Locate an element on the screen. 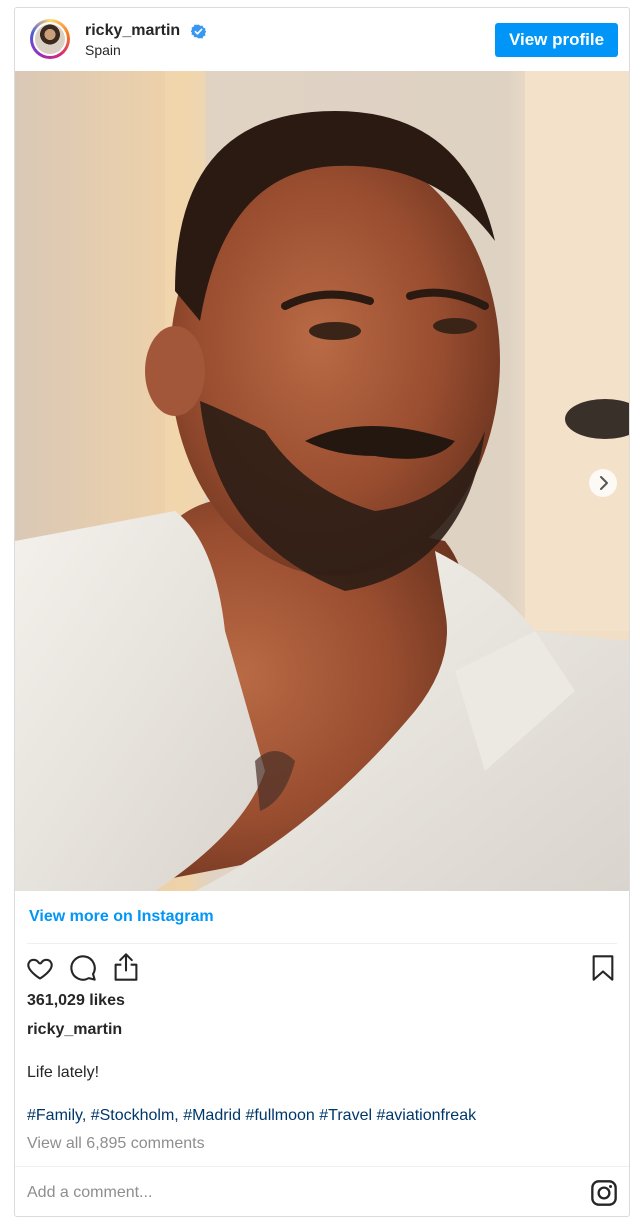 The image size is (640, 1228). view-all-comments-link: View all 6,895 comments is located at coordinates (116, 1144).